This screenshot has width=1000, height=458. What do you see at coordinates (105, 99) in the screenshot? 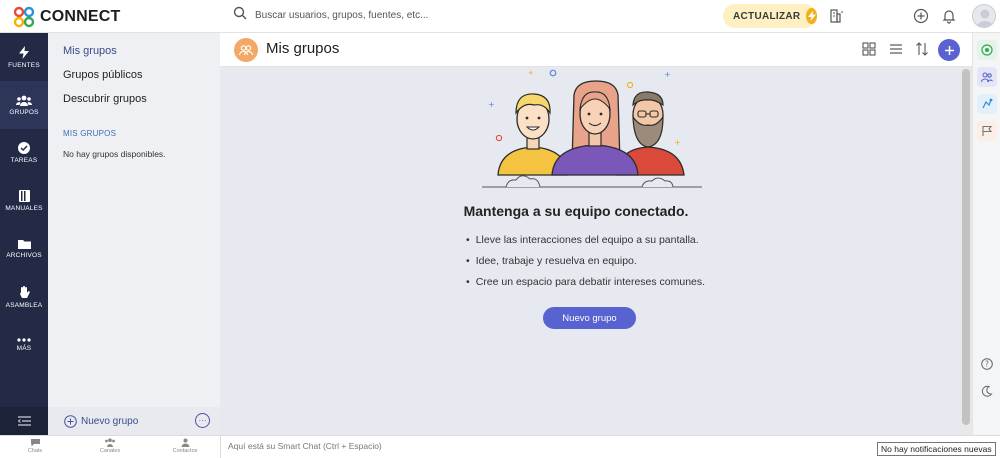
I see `sub-link-descubrir-grupos: Descubrir grupos` at bounding box center [105, 99].